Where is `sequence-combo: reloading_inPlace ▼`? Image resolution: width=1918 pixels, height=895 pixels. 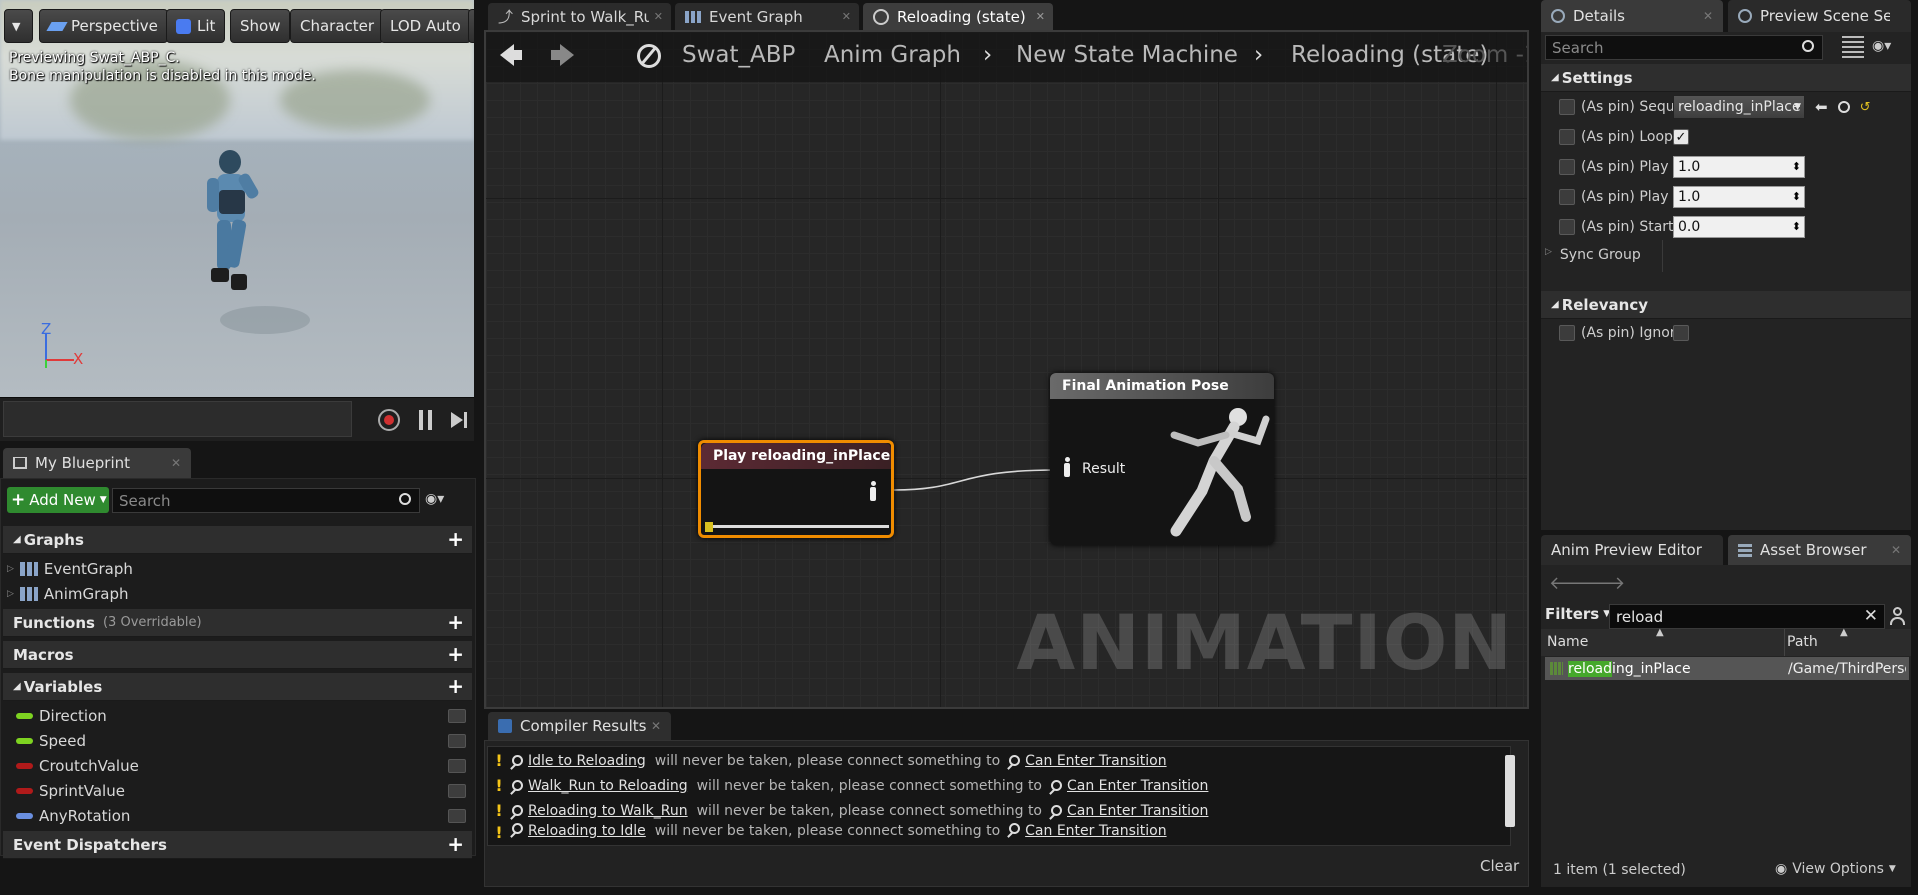 sequence-combo: reloading_inPlace ▼ is located at coordinates (1739, 107).